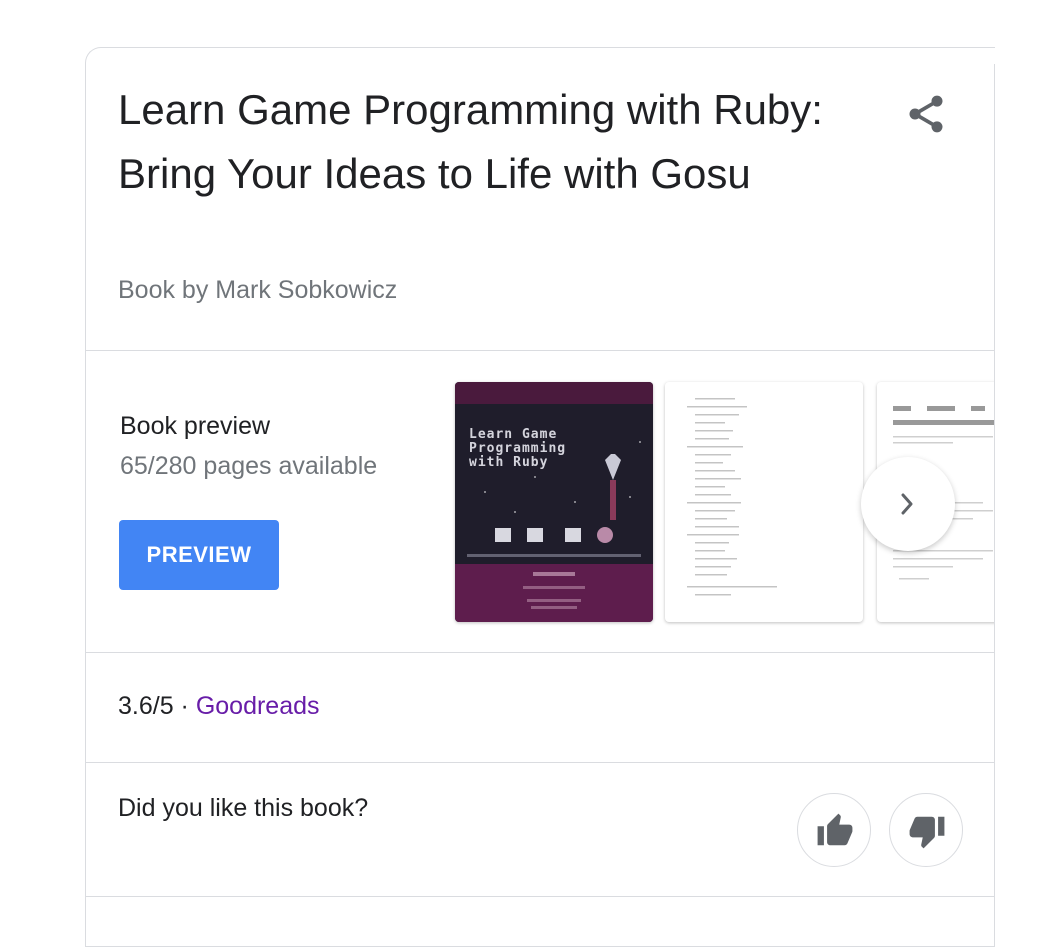 The height and width of the screenshot is (947, 1051). Describe the element at coordinates (195, 426) in the screenshot. I see `book-preview-label: Book preview` at that location.